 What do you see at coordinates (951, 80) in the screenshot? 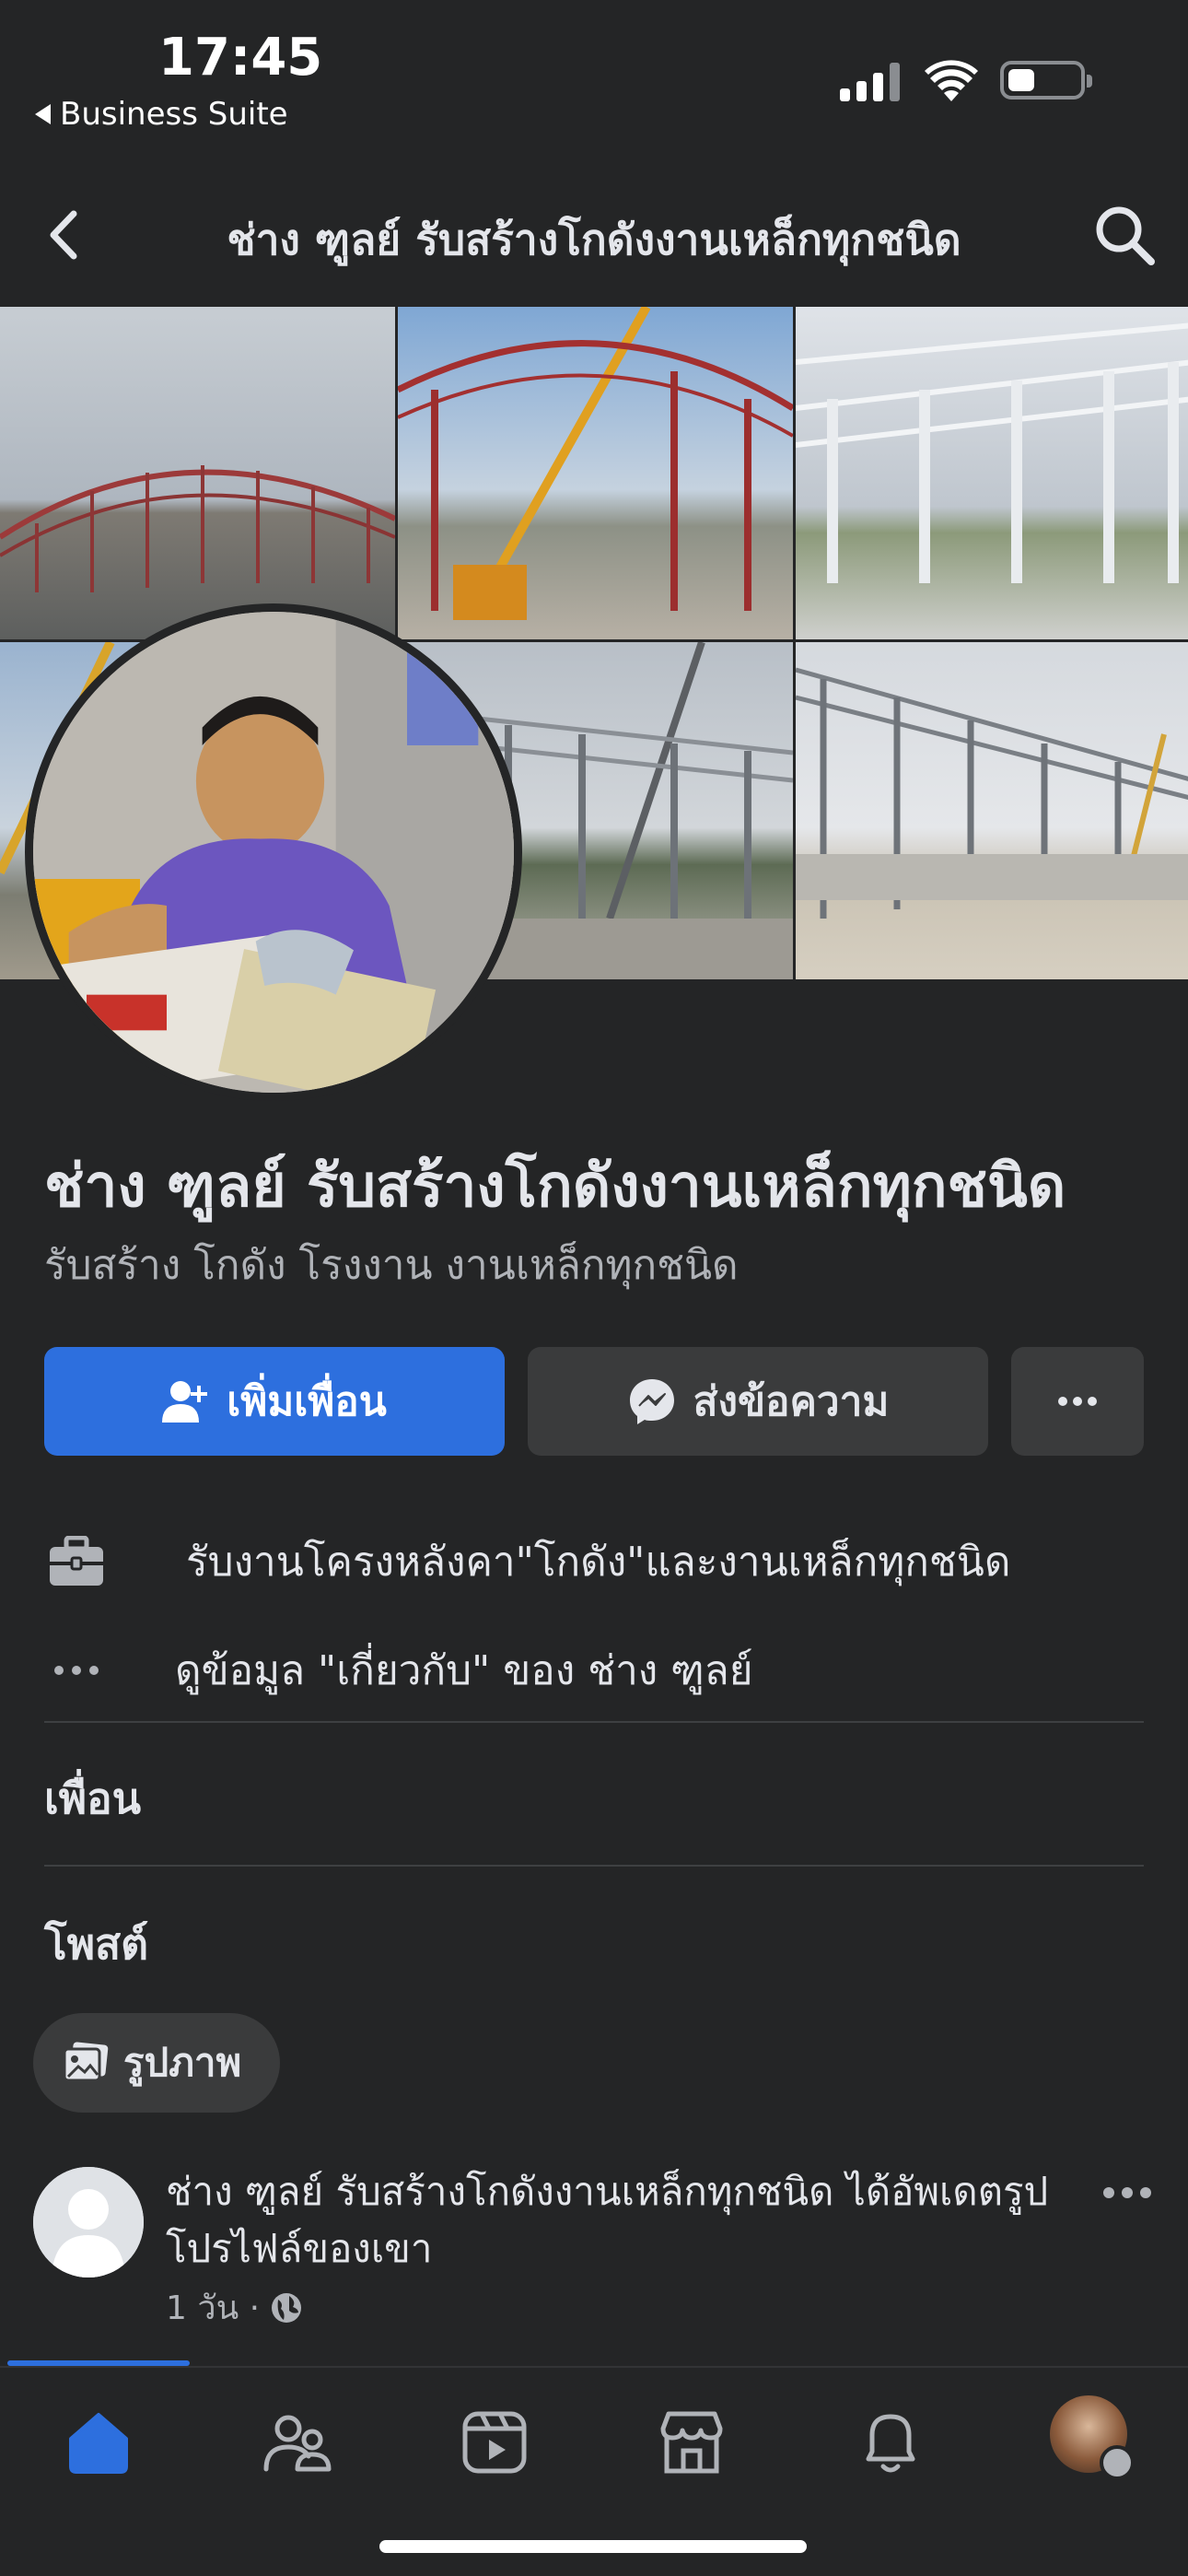
I see `wifi-icon` at bounding box center [951, 80].